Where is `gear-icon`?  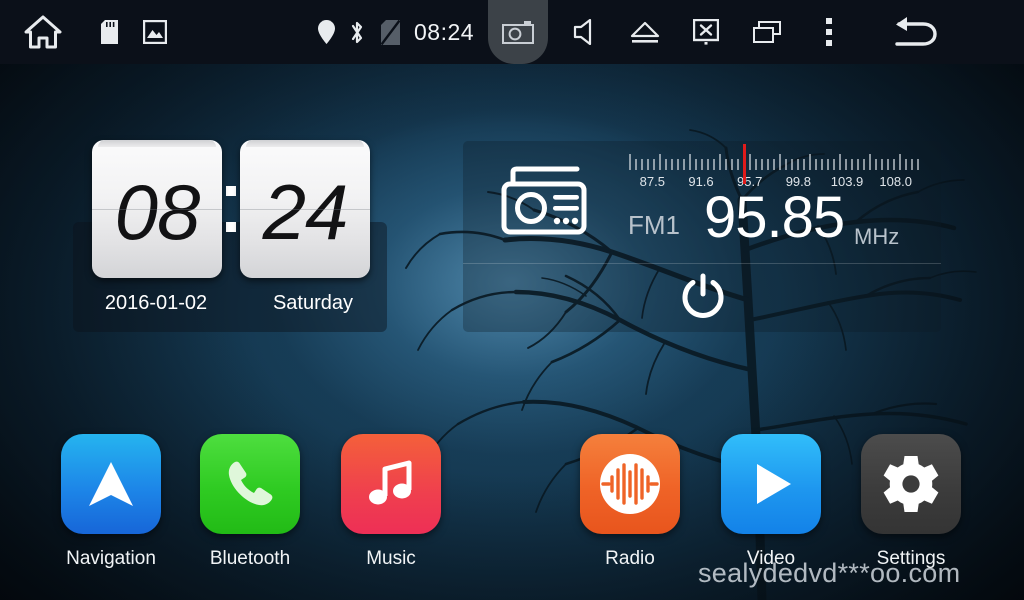 gear-icon is located at coordinates (911, 484).